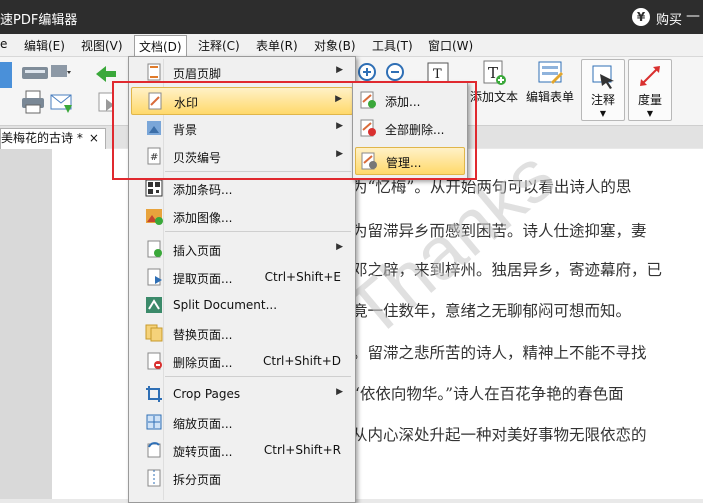  What do you see at coordinates (242, 277) in the screenshot?
I see `menu-item-extract-page: 提取页面... Ctrl+Shift+E` at bounding box center [242, 277].